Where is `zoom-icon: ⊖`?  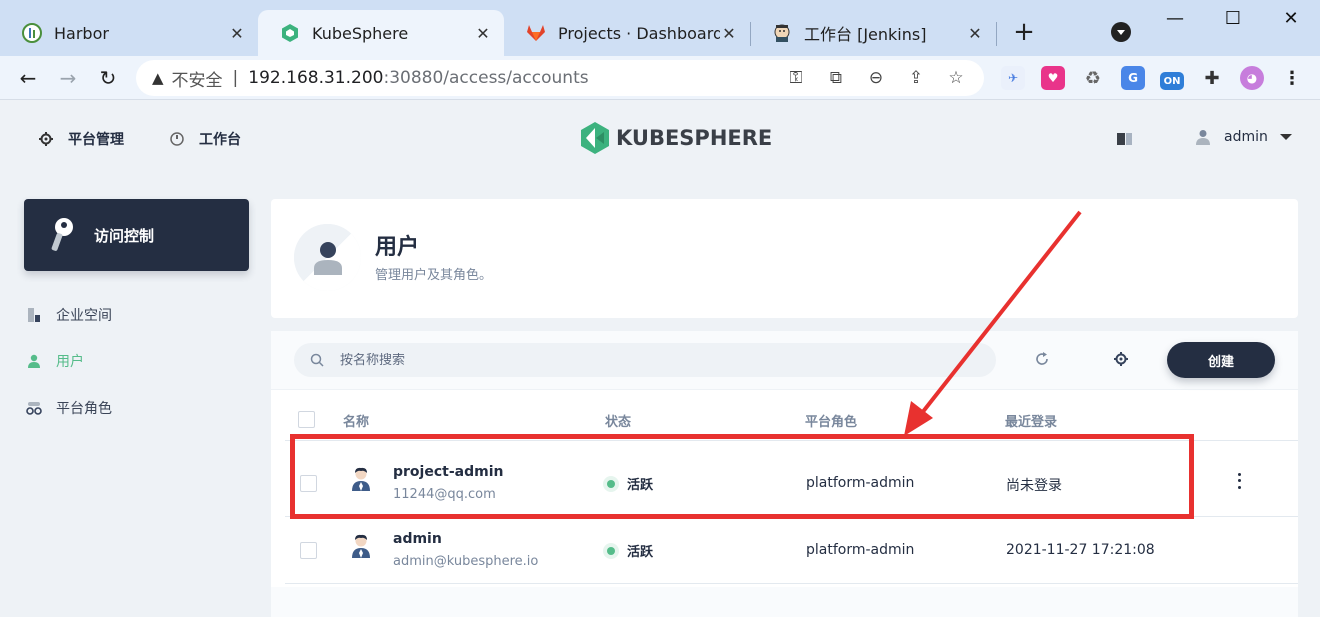
zoom-icon: ⊖ is located at coordinates (876, 78).